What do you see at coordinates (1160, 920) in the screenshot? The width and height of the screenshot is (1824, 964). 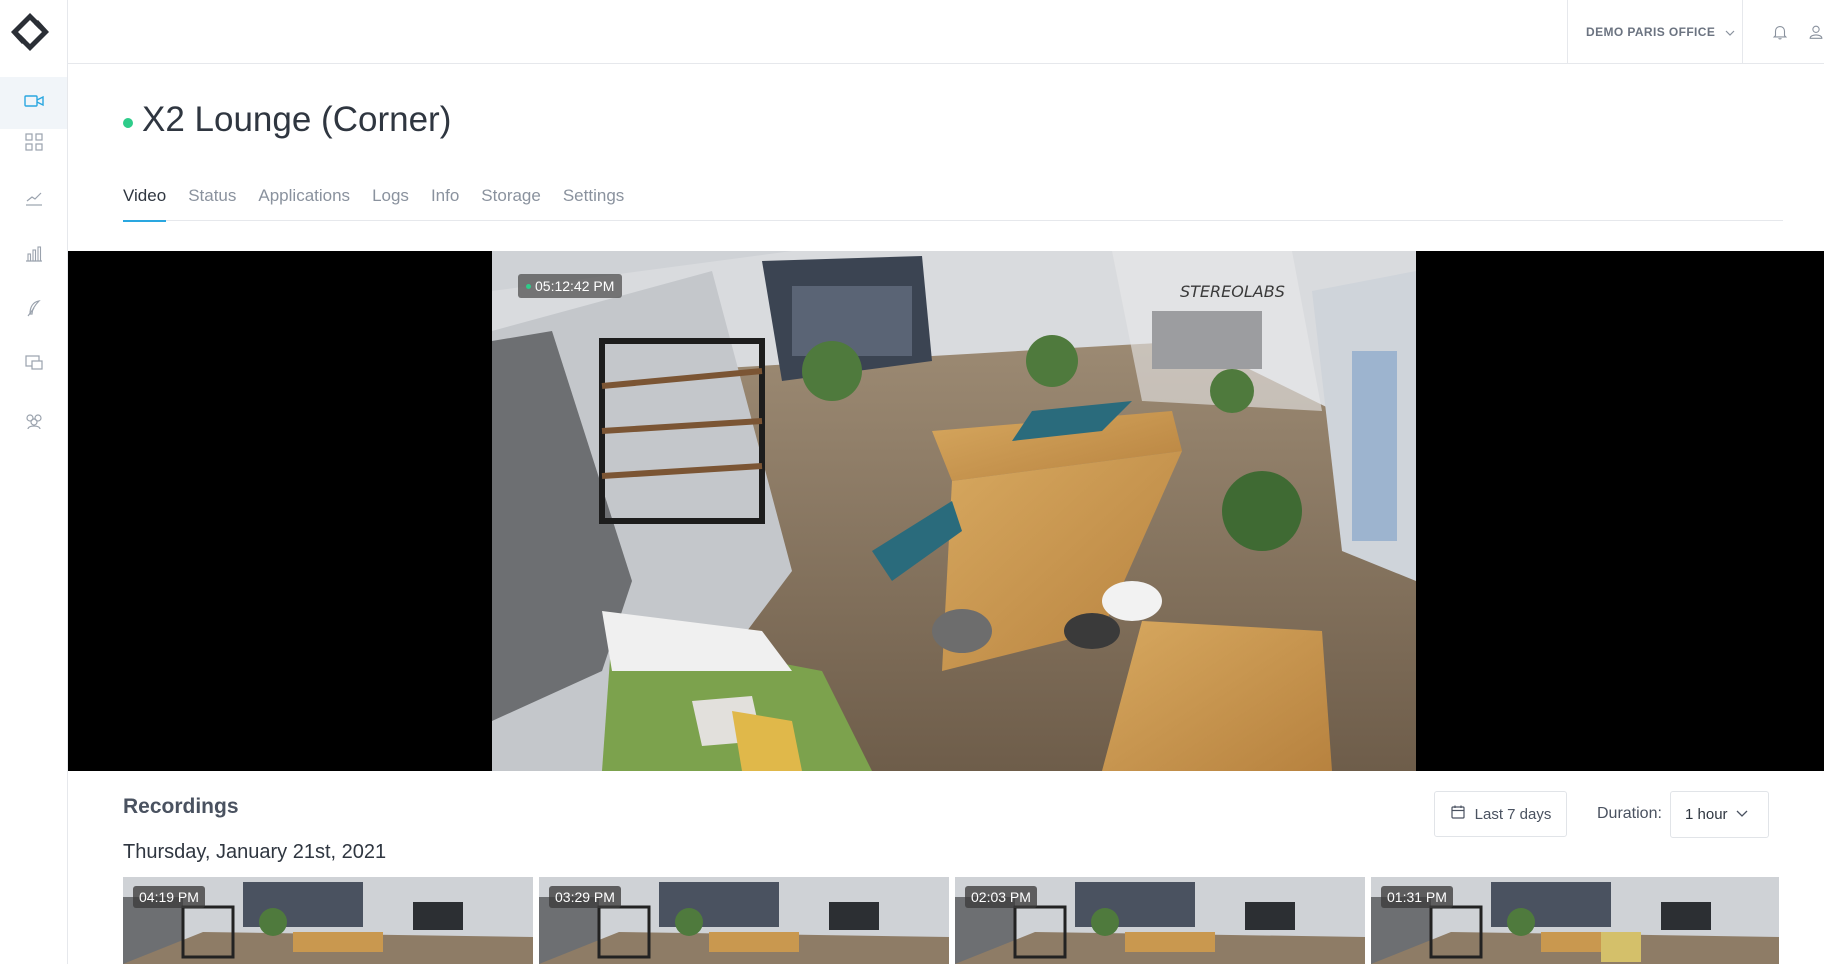 I see `recording-thumbnail: 02:03 PM` at bounding box center [1160, 920].